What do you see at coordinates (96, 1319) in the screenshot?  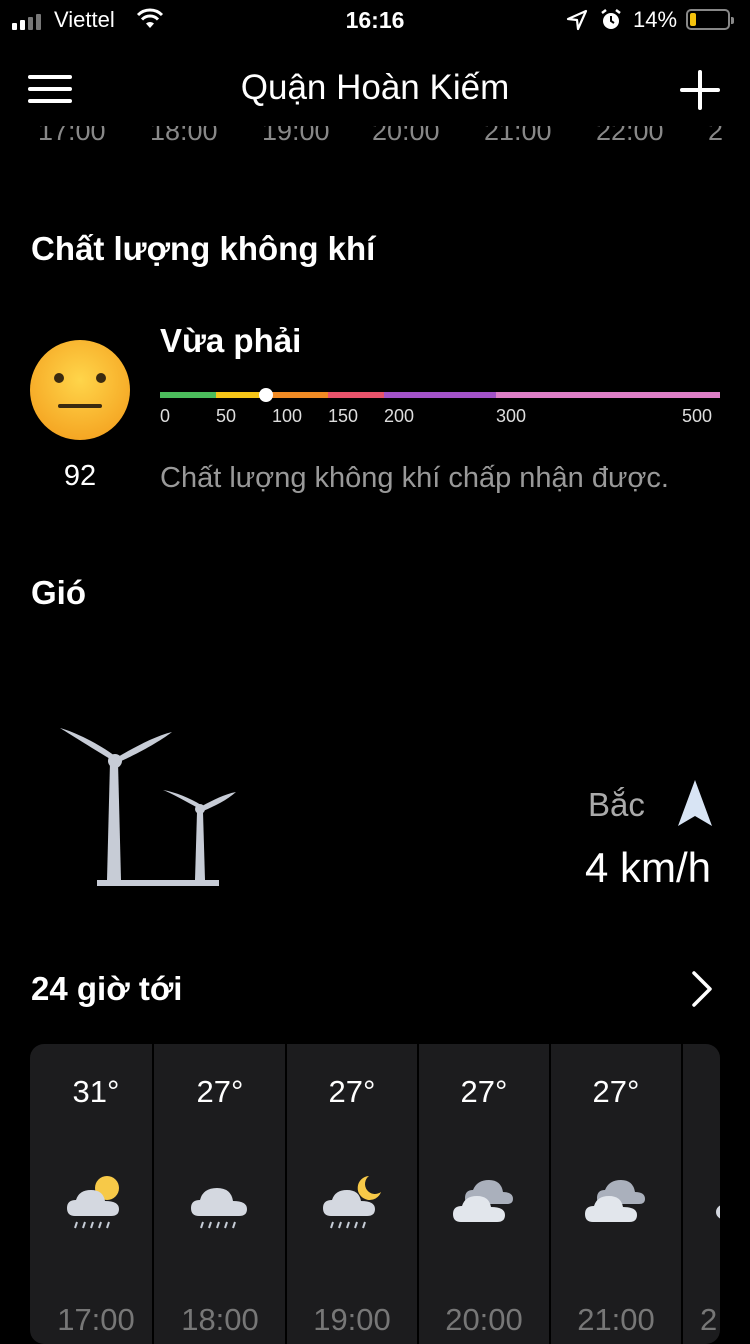 I see `hour-time: 17:00` at bounding box center [96, 1319].